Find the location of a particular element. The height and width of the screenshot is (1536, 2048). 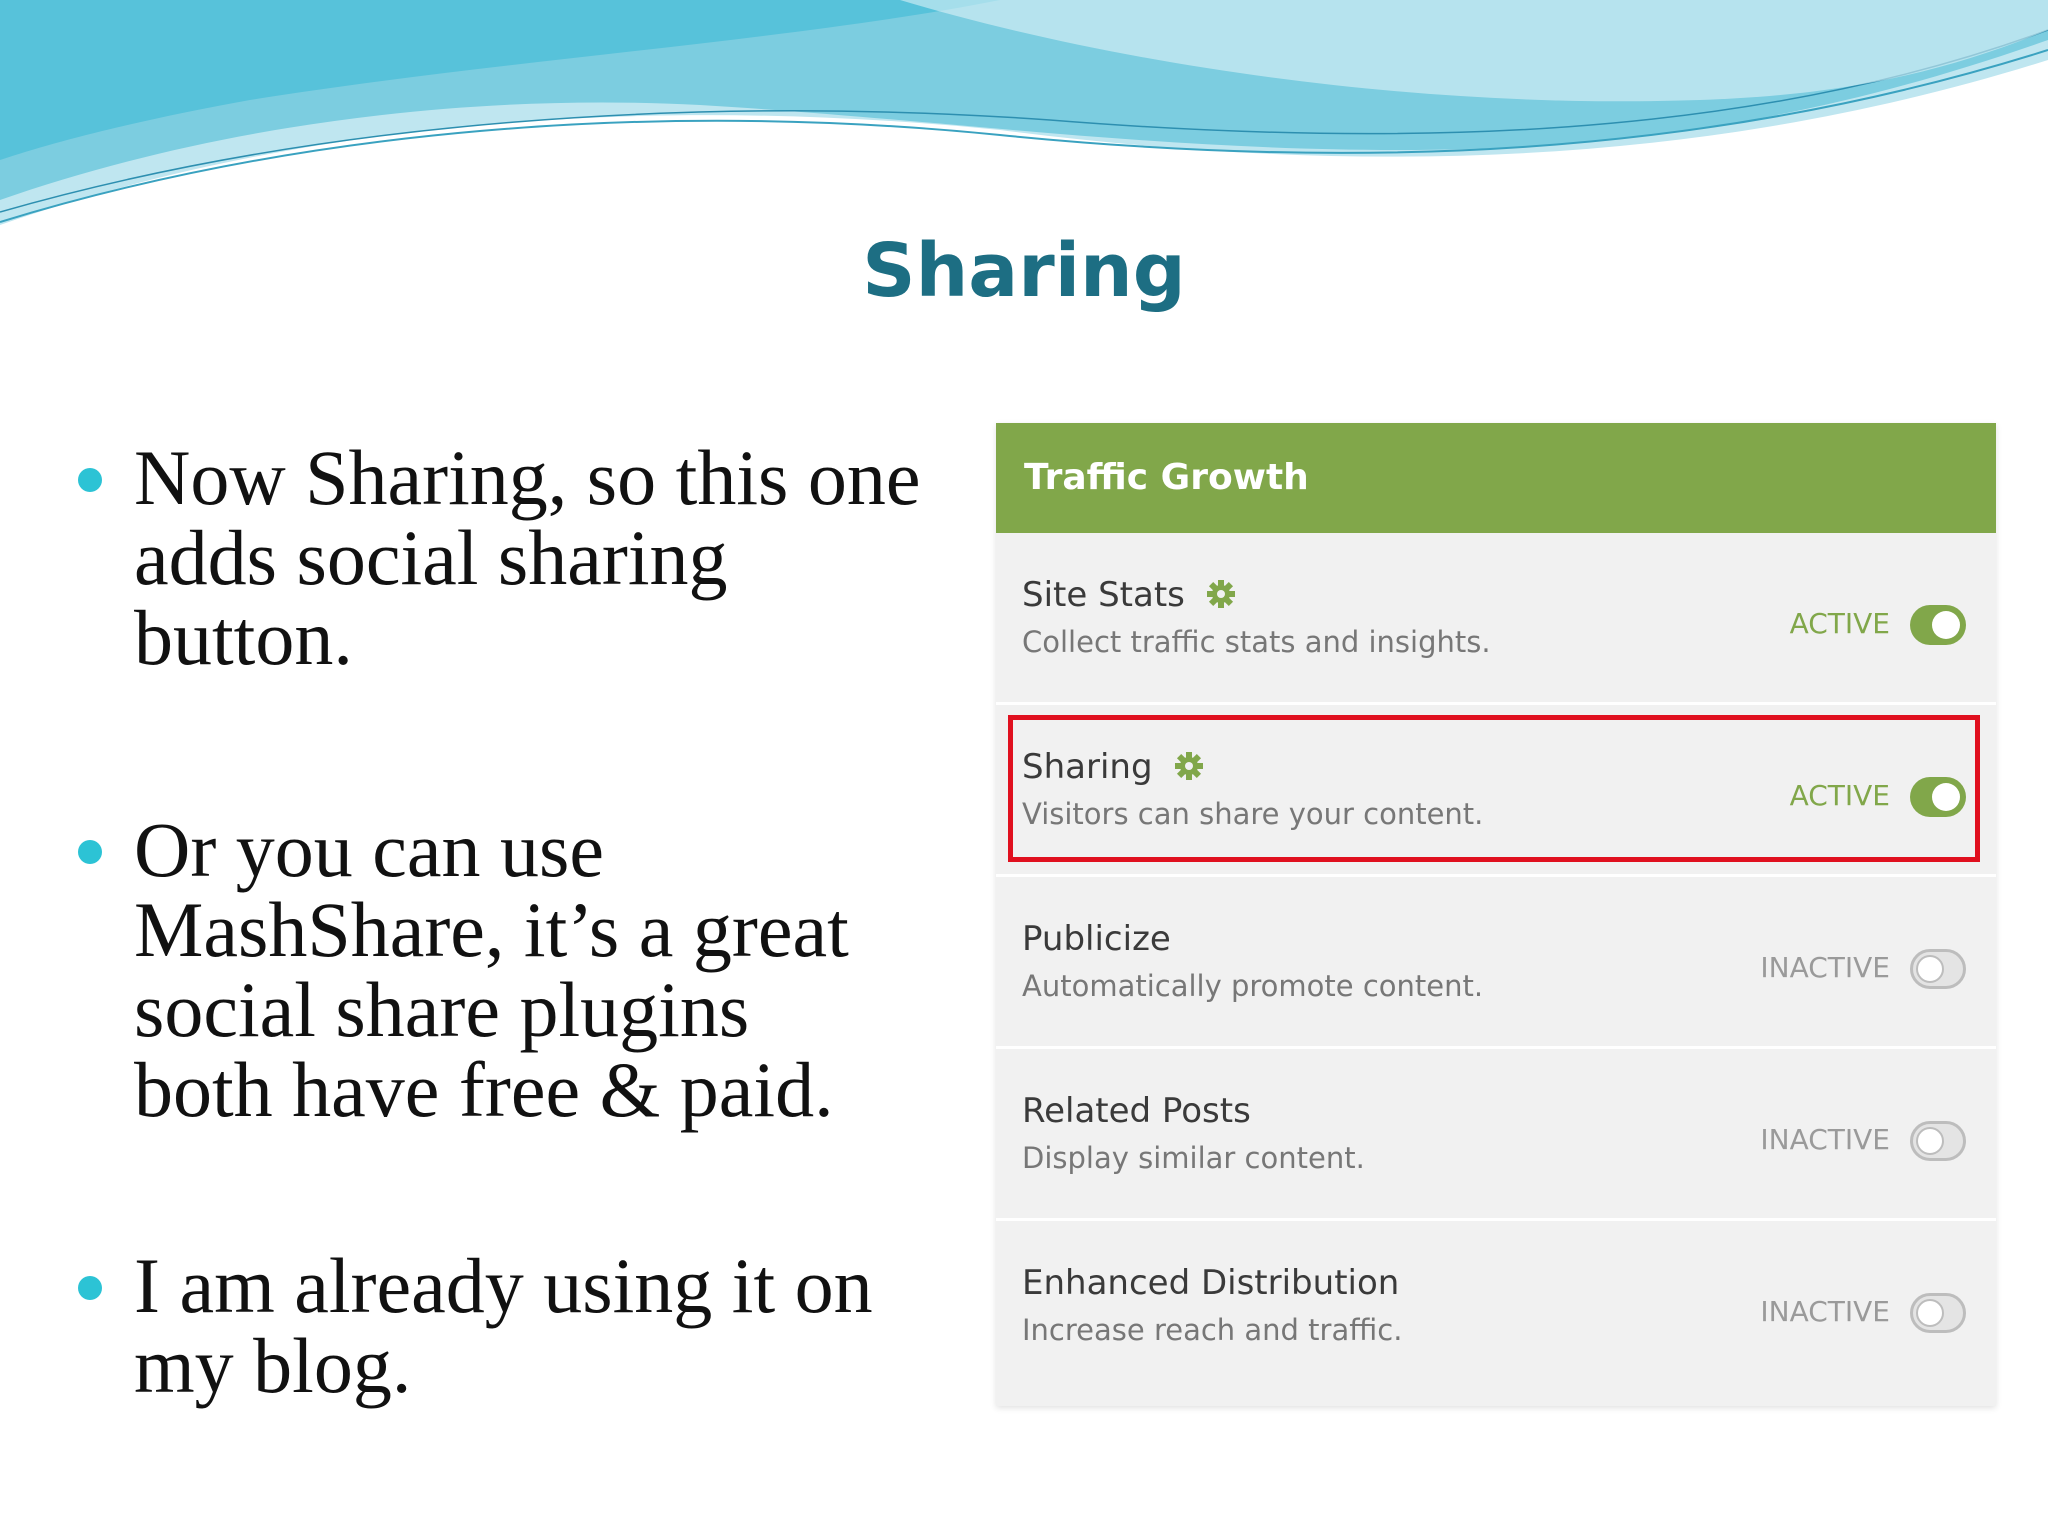

decorative-wave-banner is located at coordinates (1024, 112).